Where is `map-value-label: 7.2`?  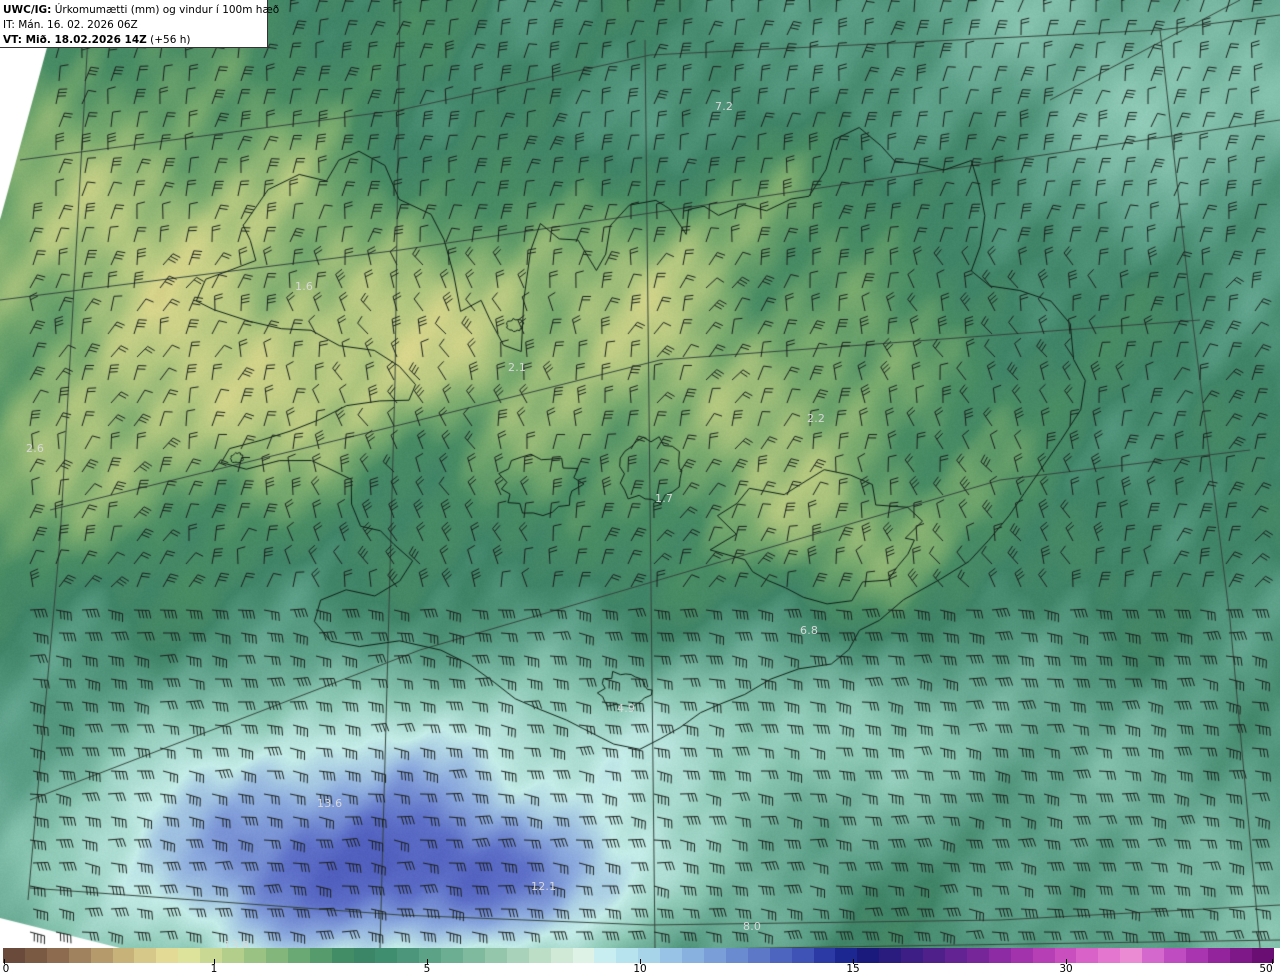 map-value-label: 7.2 is located at coordinates (724, 106).